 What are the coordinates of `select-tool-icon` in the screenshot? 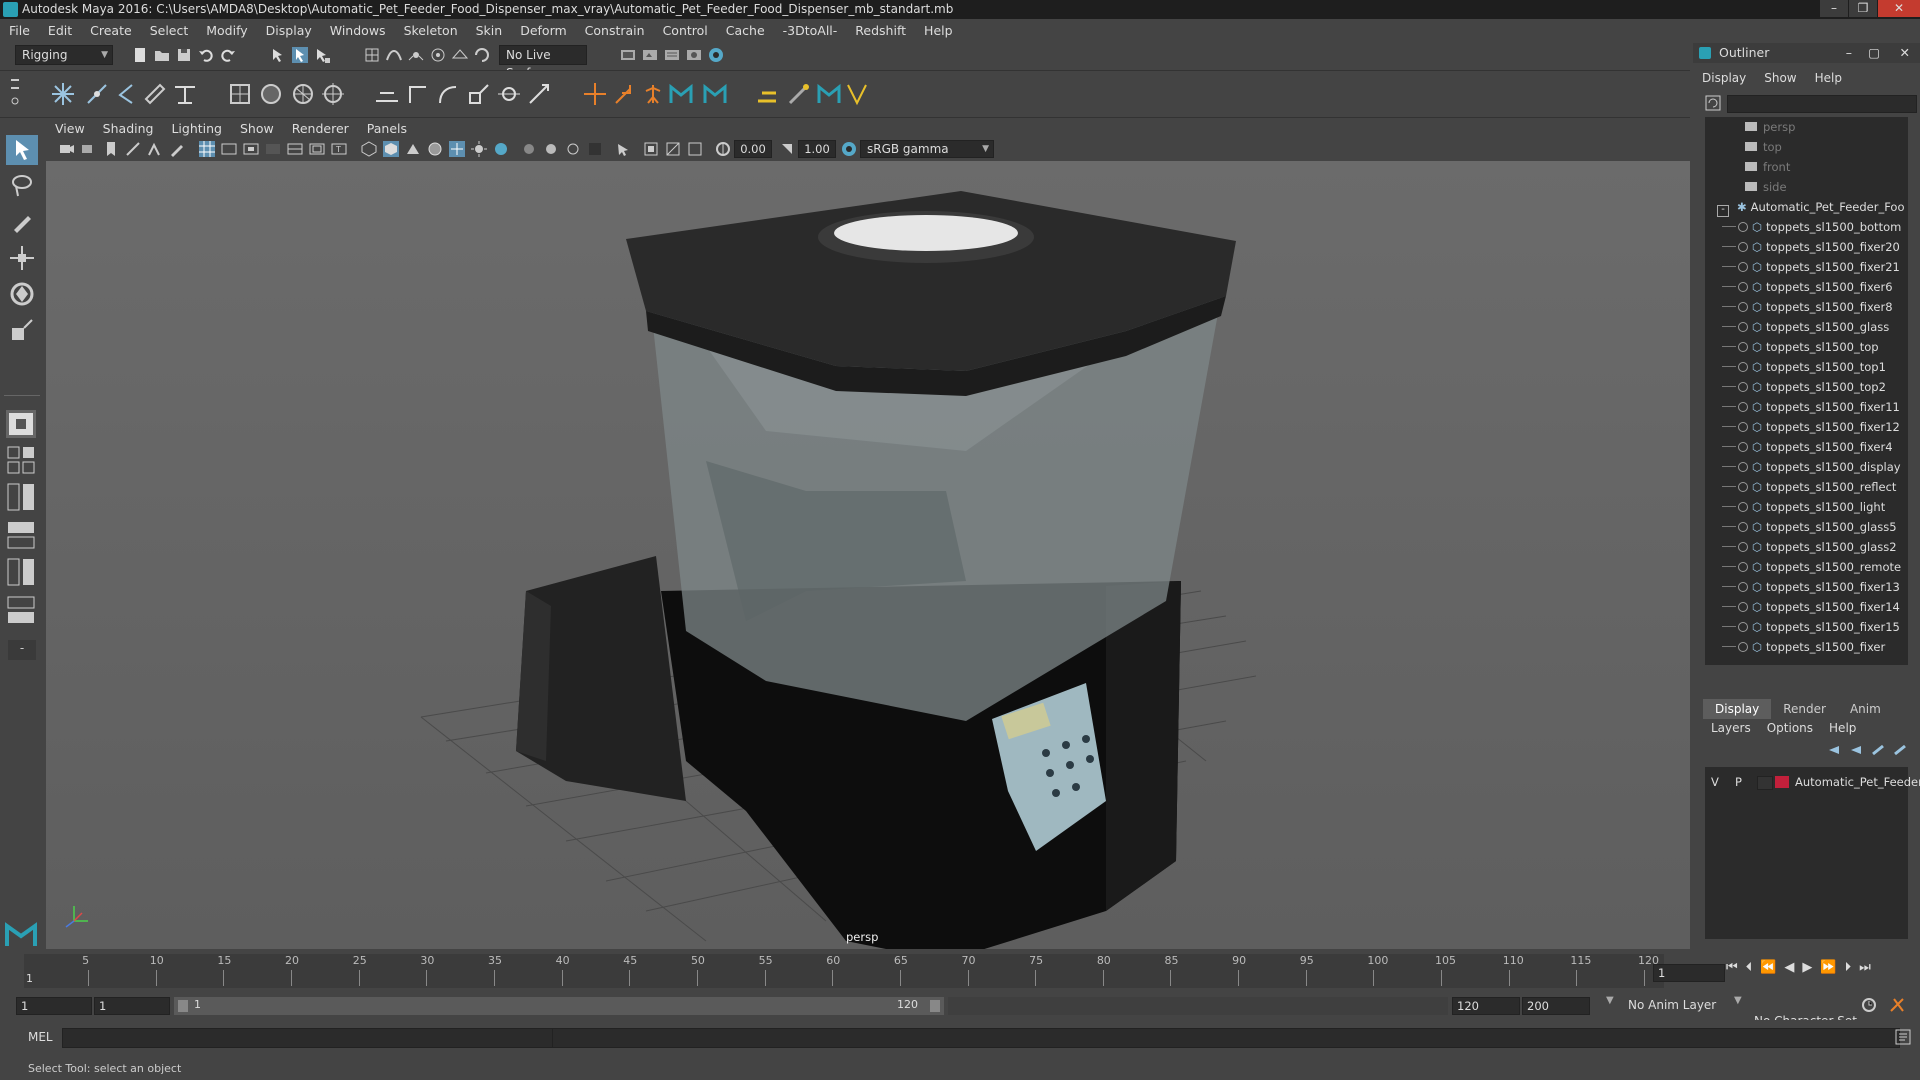 It's located at (22, 150).